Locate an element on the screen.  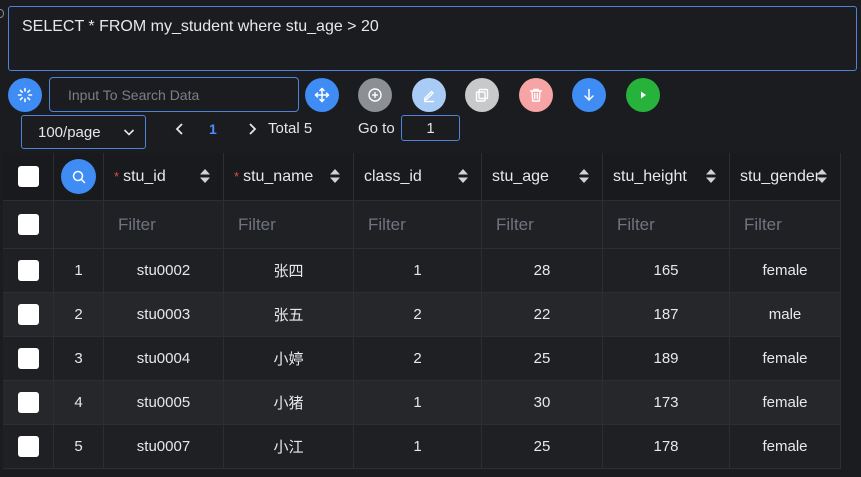
column-header-stu-height: stu_height is located at coordinates (666, 177).